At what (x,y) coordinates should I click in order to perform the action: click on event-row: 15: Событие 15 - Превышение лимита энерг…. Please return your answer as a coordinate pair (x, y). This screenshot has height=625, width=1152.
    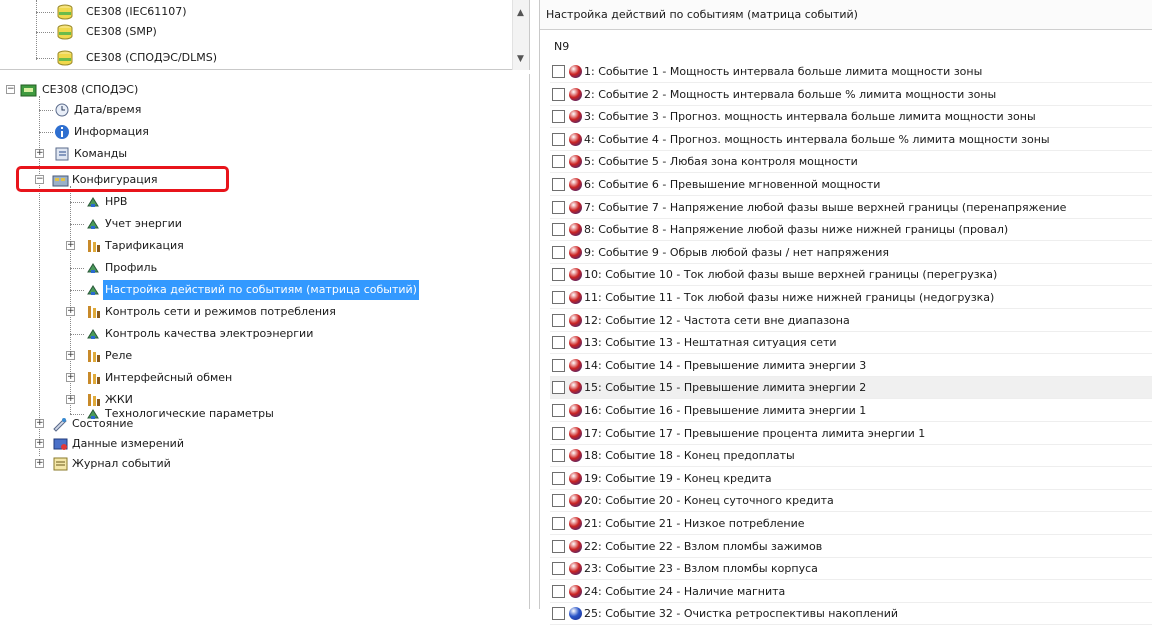
    Looking at the image, I should click on (851, 388).